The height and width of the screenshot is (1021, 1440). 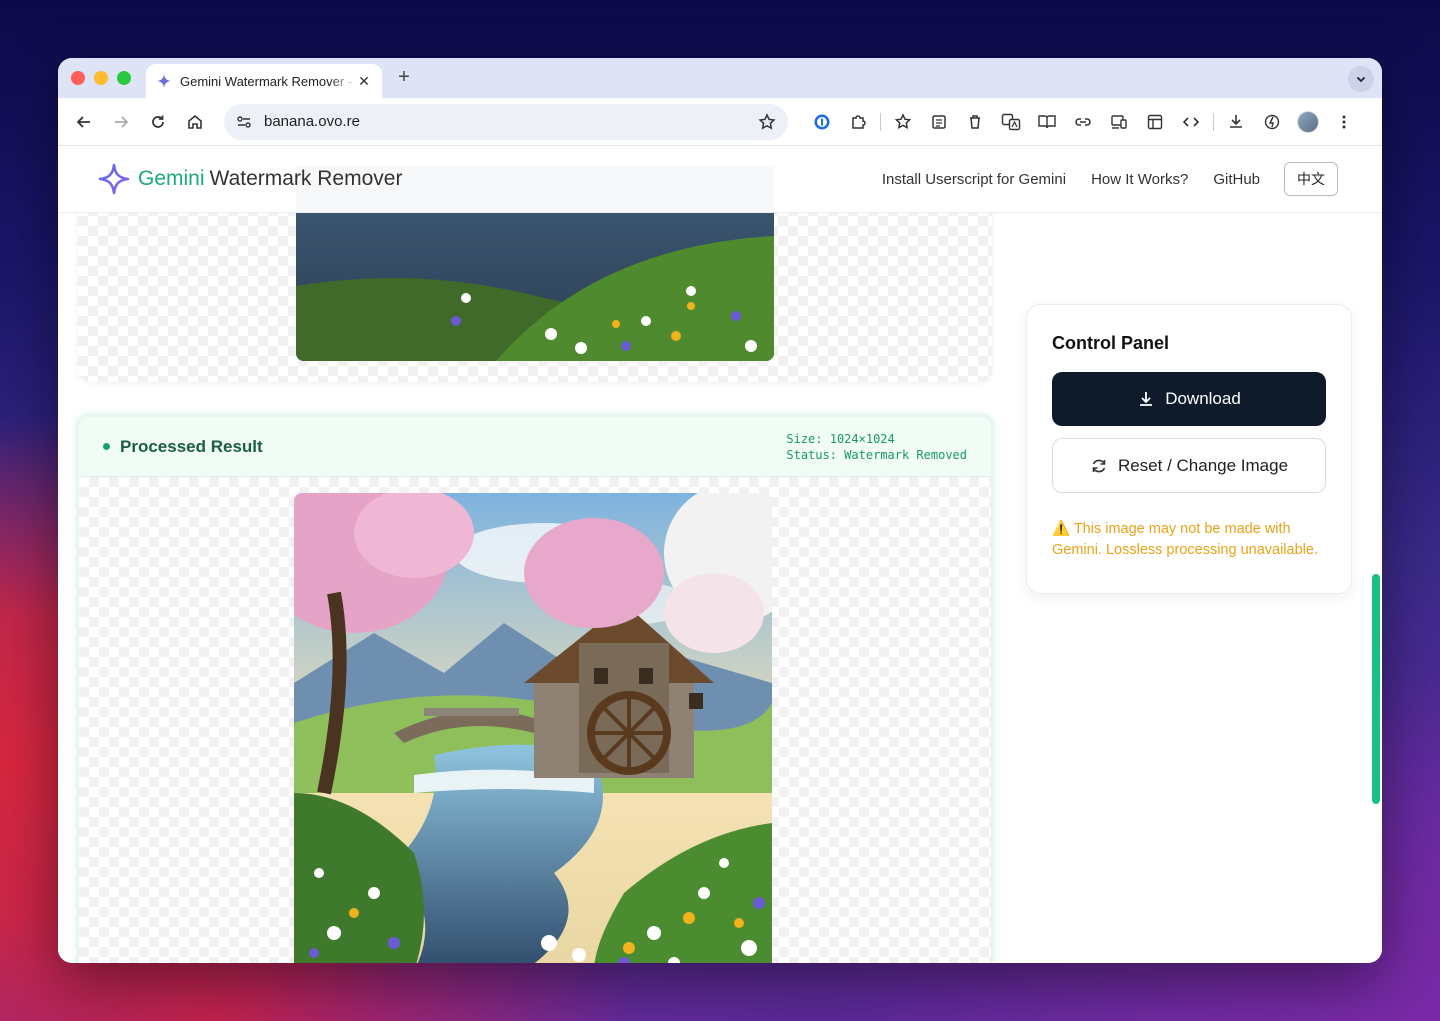 What do you see at coordinates (191, 446) in the screenshot?
I see `result-title: Processed Result` at bounding box center [191, 446].